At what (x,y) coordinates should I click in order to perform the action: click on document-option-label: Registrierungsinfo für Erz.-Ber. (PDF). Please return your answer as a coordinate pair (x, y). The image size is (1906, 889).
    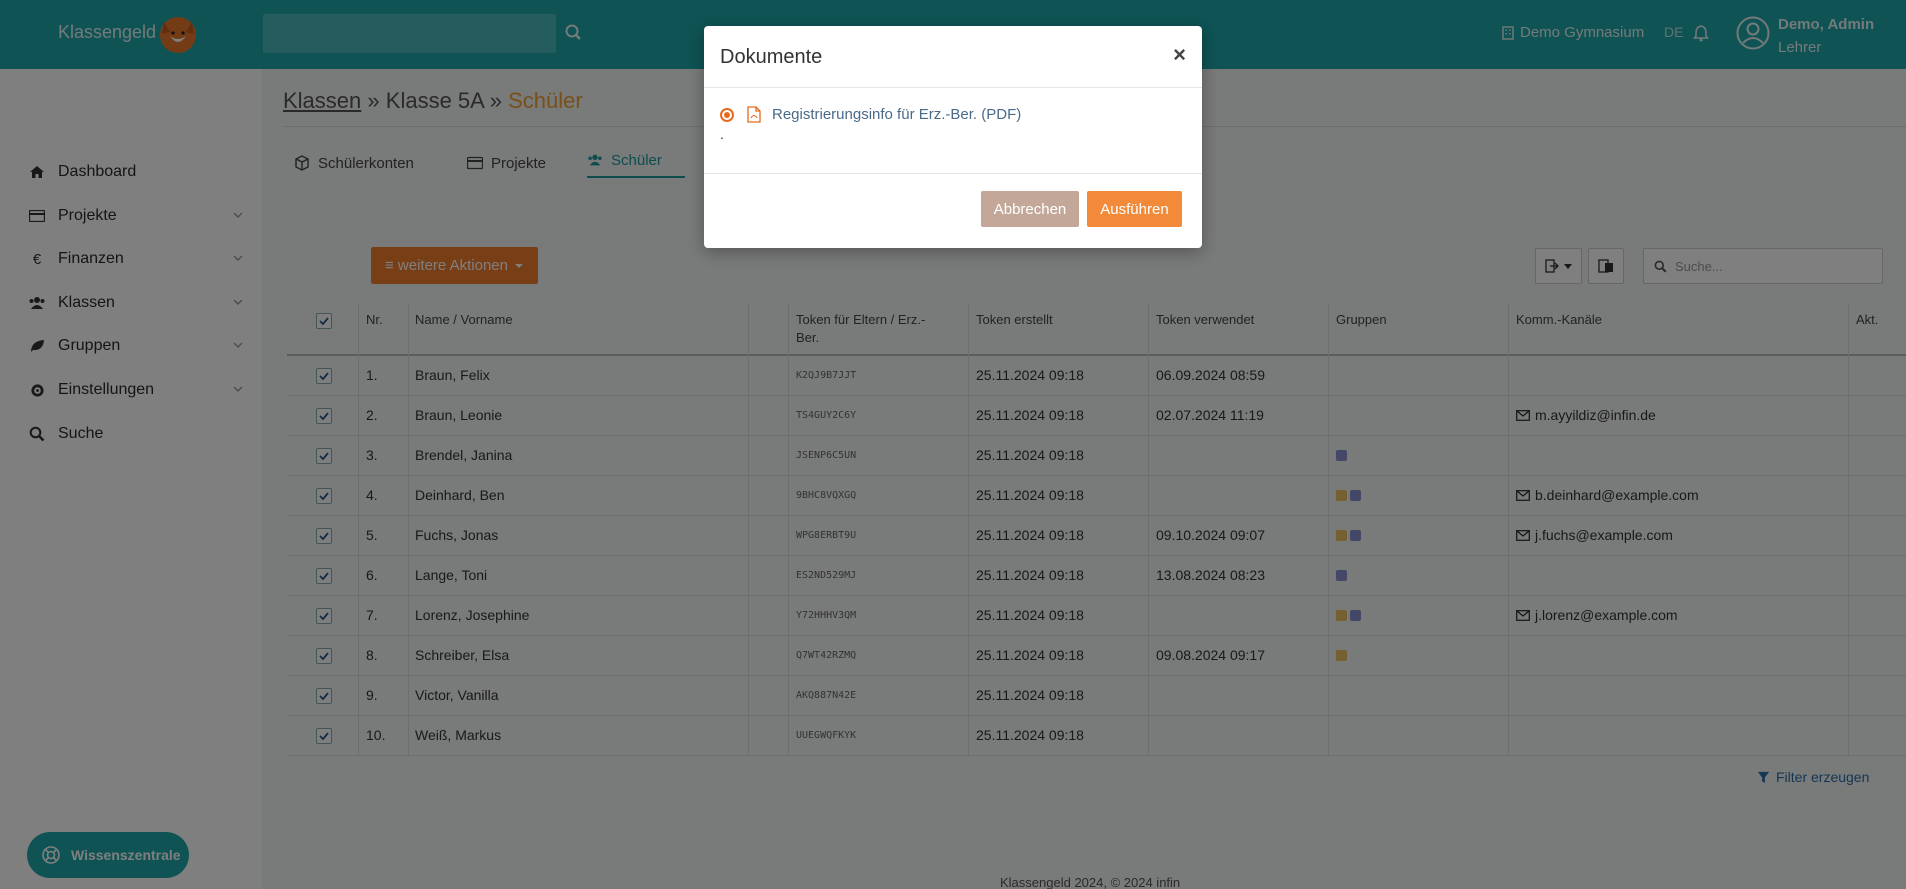
    Looking at the image, I should click on (896, 114).